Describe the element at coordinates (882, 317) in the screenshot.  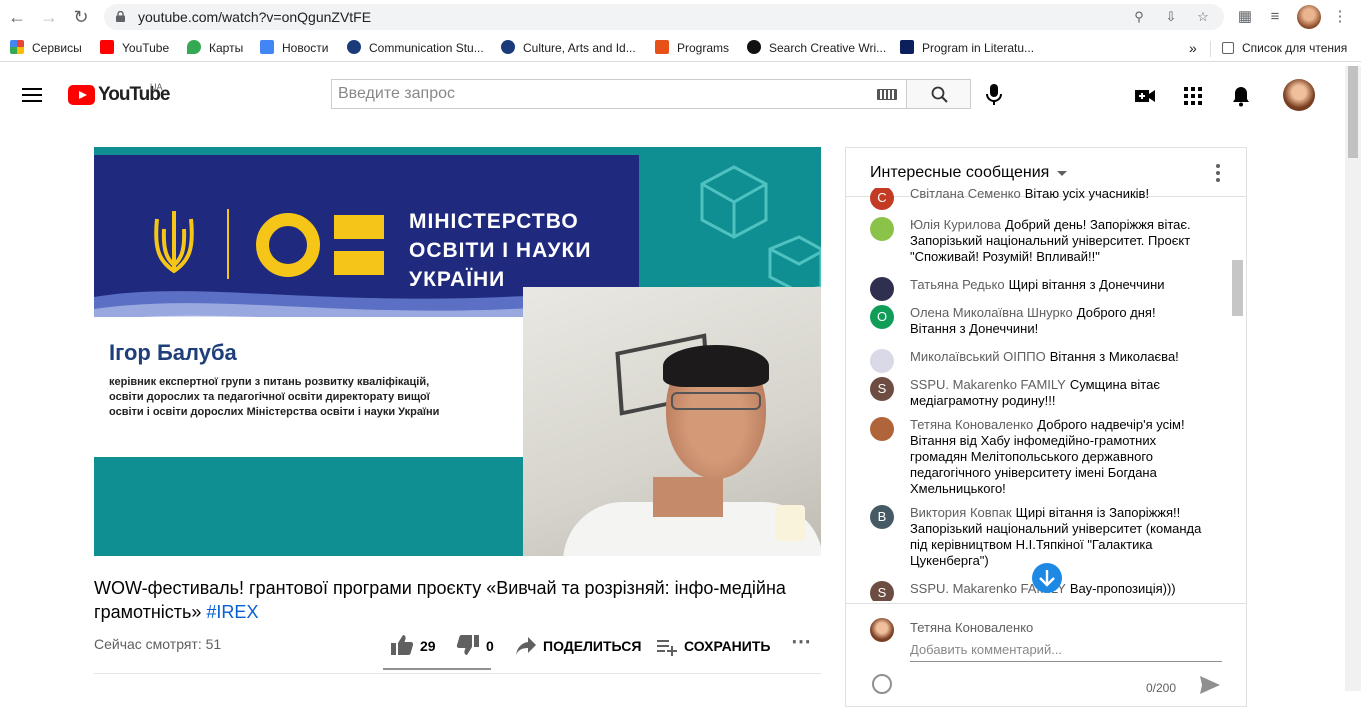
I see `chat-author-avatar: О` at that location.